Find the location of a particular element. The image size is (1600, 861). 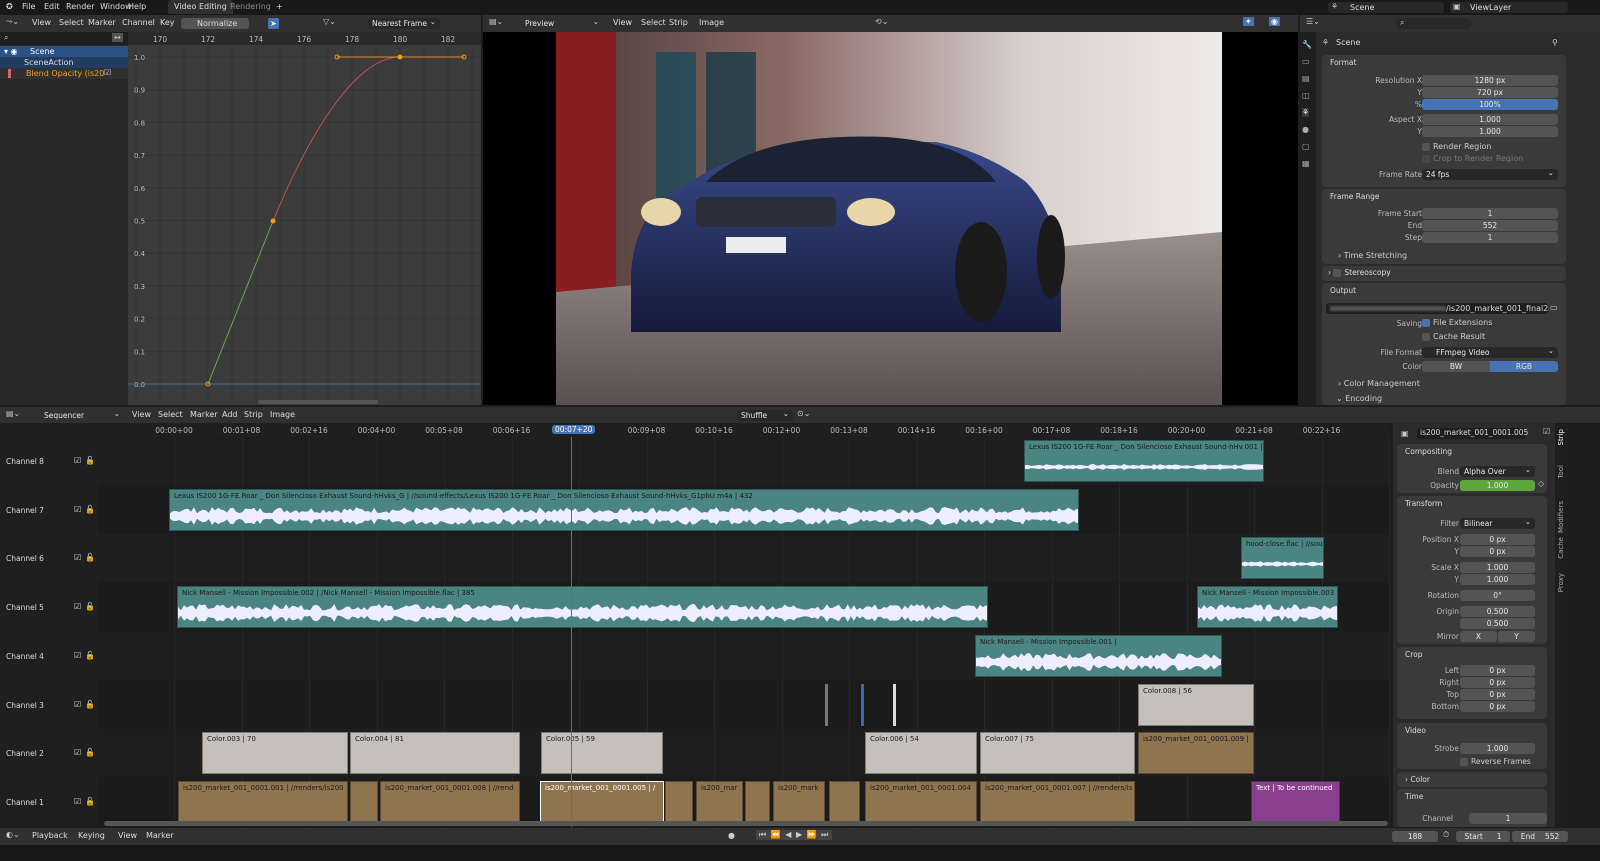

cache-result-checkbox: Cache Result is located at coordinates (1453, 336).